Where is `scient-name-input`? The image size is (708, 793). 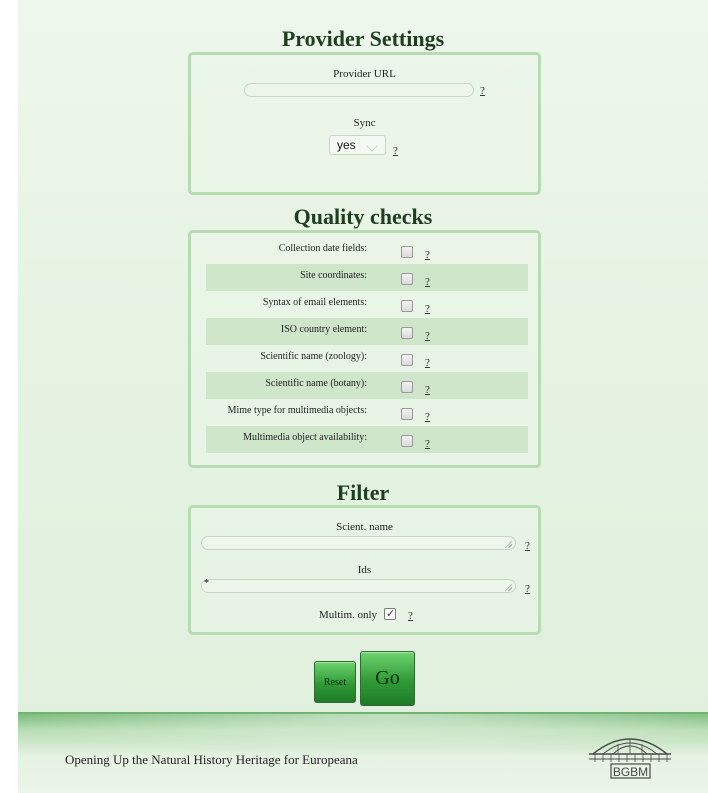
scient-name-input is located at coordinates (358, 543).